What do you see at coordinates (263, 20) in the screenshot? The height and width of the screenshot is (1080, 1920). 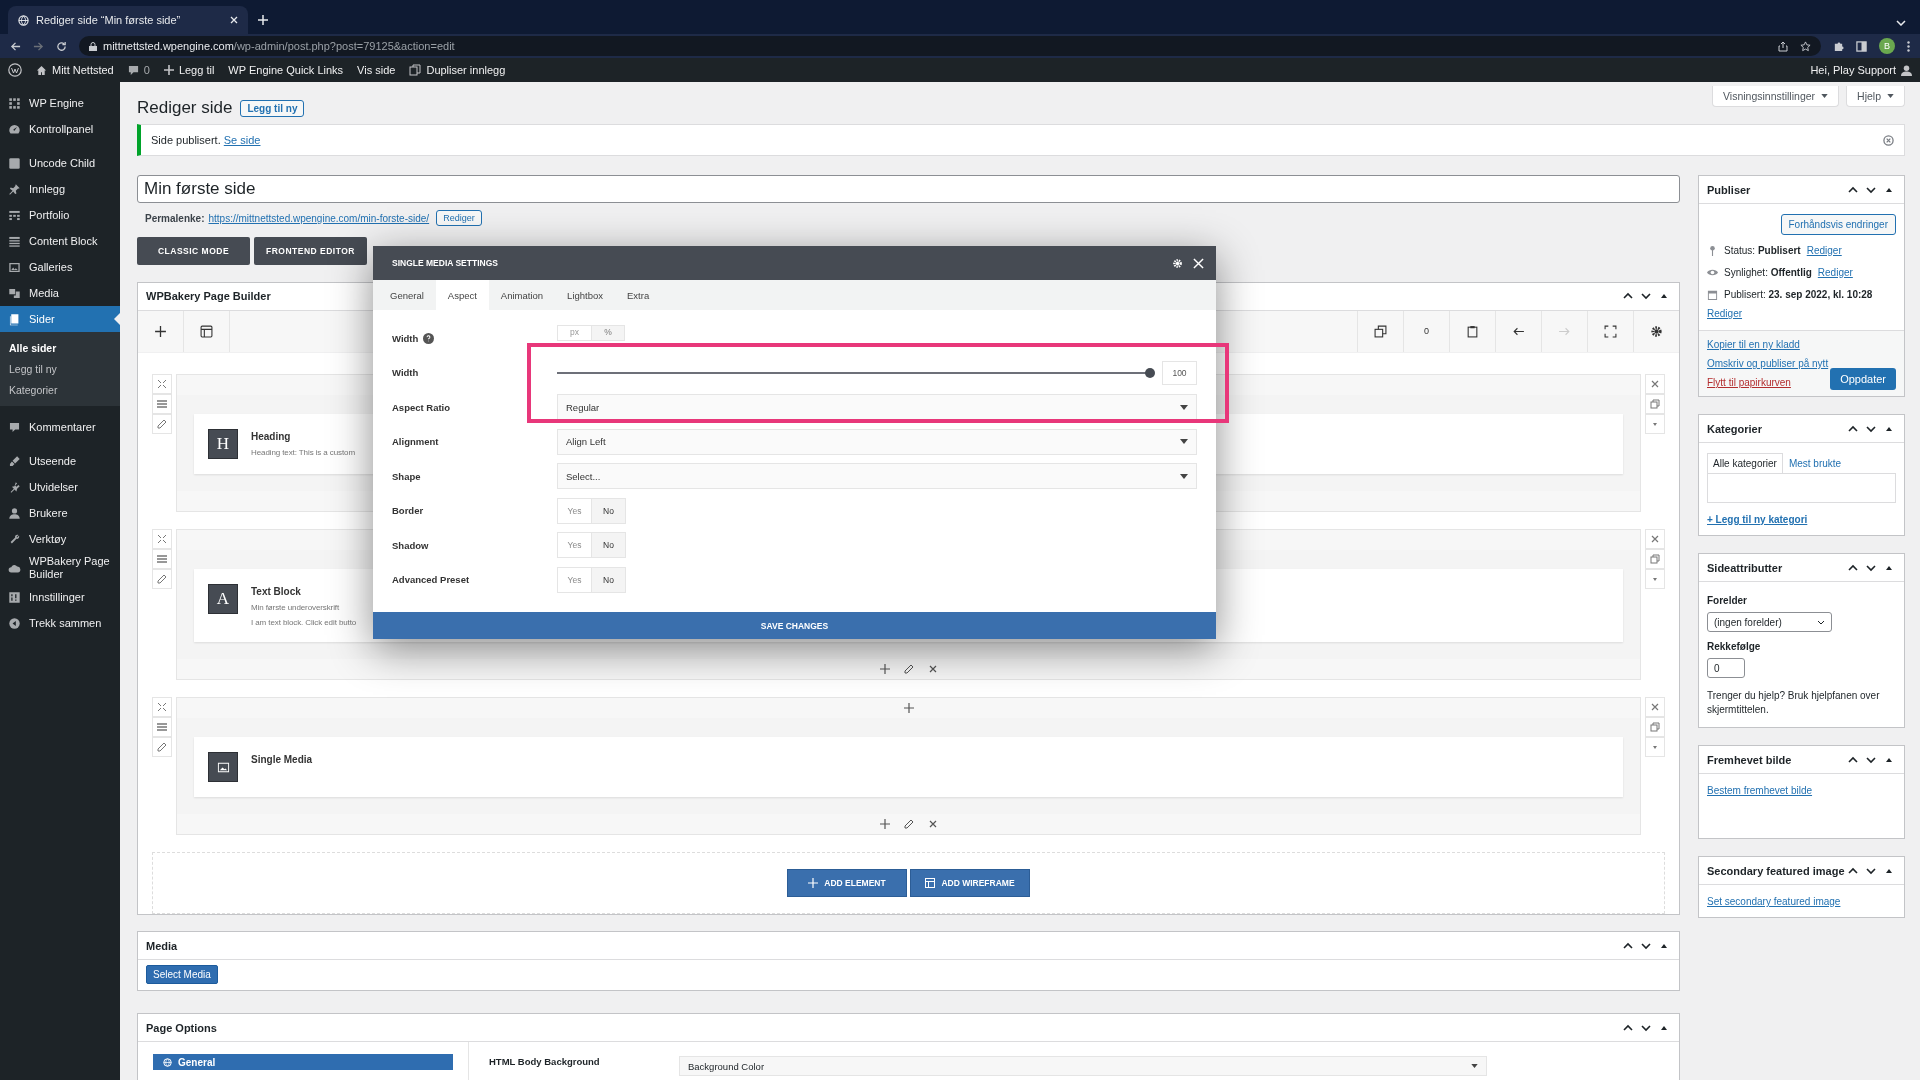 I see `new-tab-icon` at bounding box center [263, 20].